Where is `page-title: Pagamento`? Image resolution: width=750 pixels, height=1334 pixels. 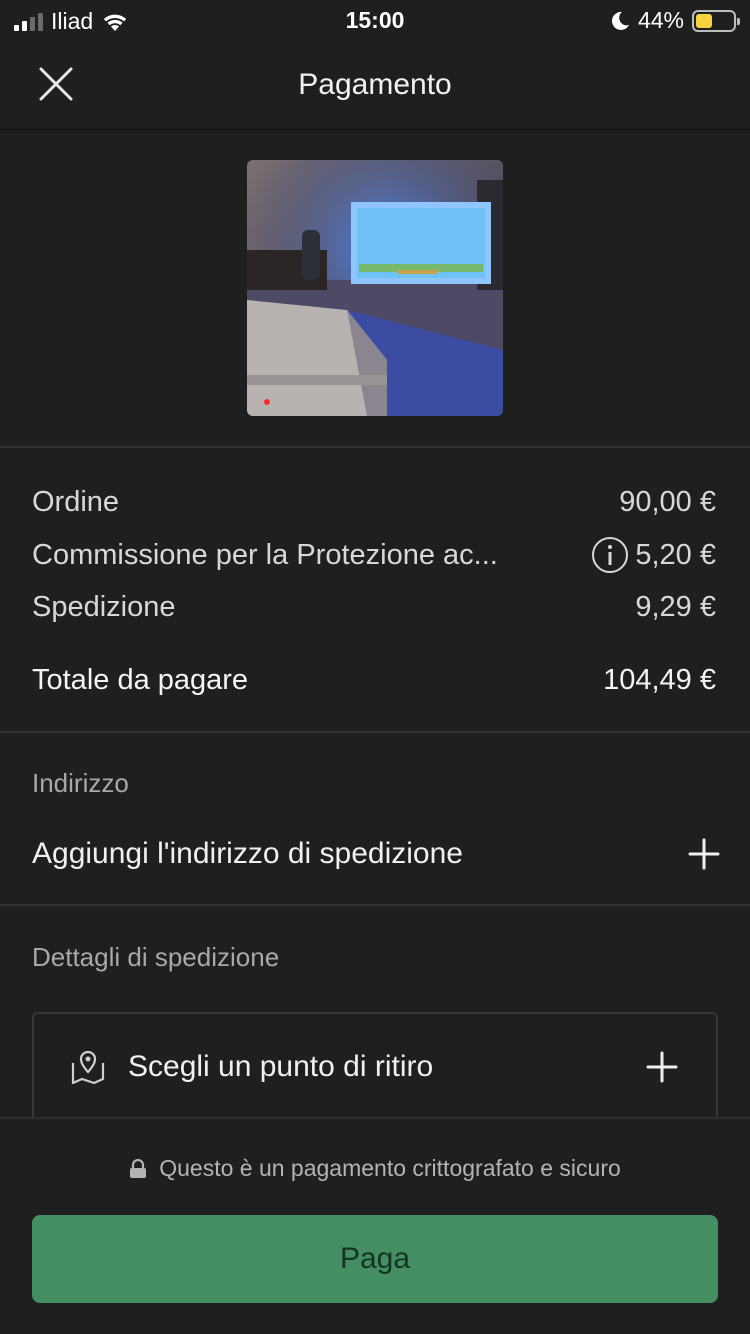
page-title: Pagamento is located at coordinates (375, 84).